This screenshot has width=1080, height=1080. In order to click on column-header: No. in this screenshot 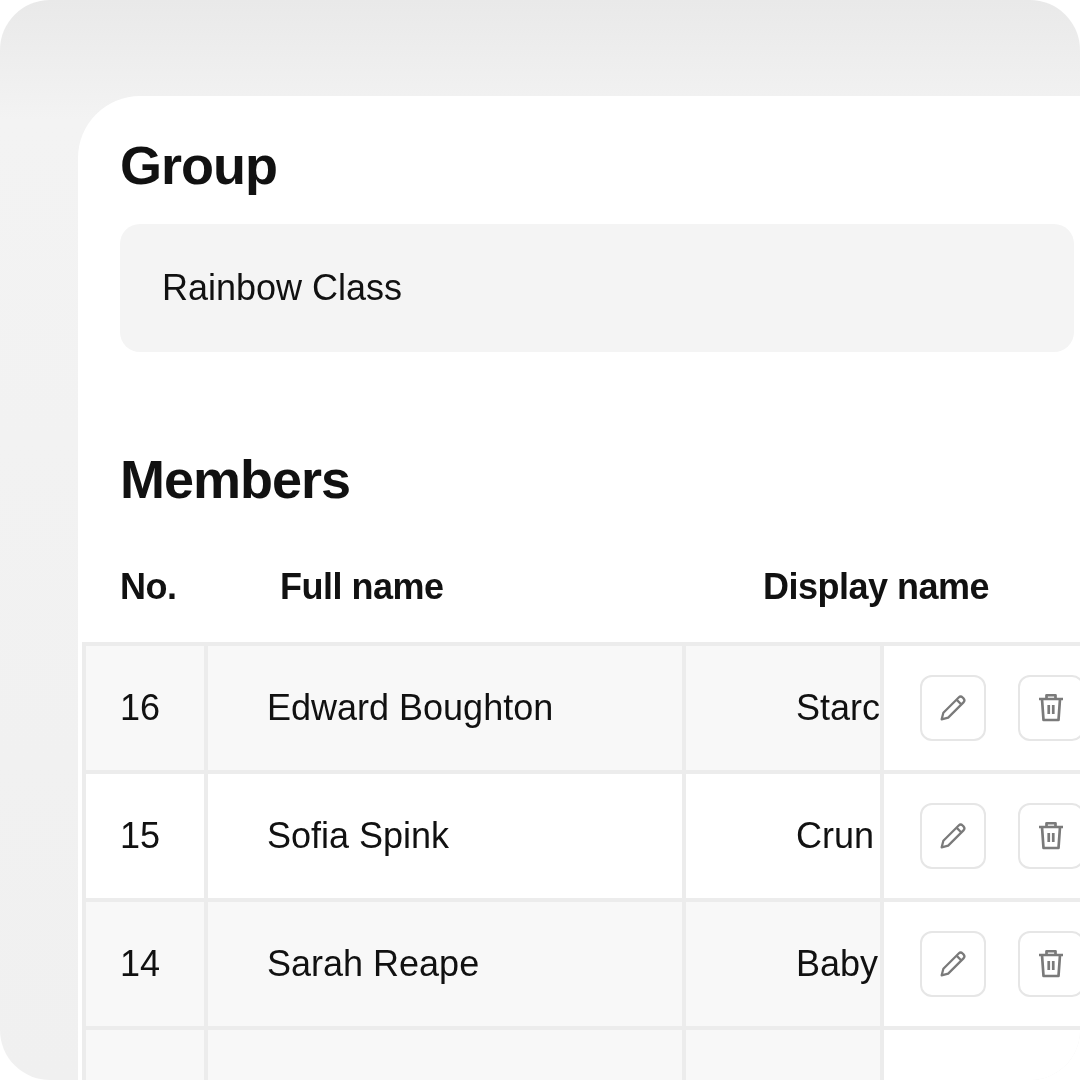, I will do `click(149, 587)`.